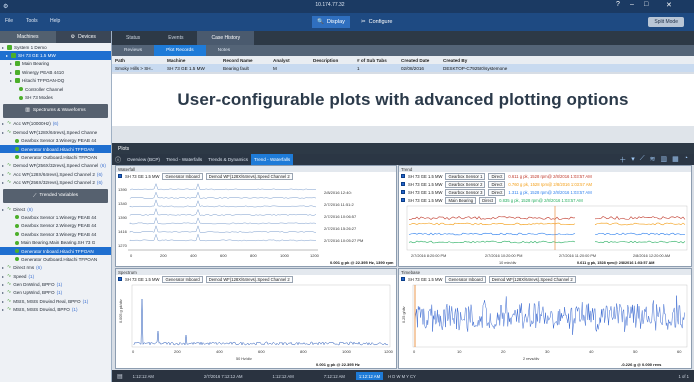 The image size is (694, 382). What do you see at coordinates (175, 38) in the screenshot?
I see `tab-events: Events` at bounding box center [175, 38].